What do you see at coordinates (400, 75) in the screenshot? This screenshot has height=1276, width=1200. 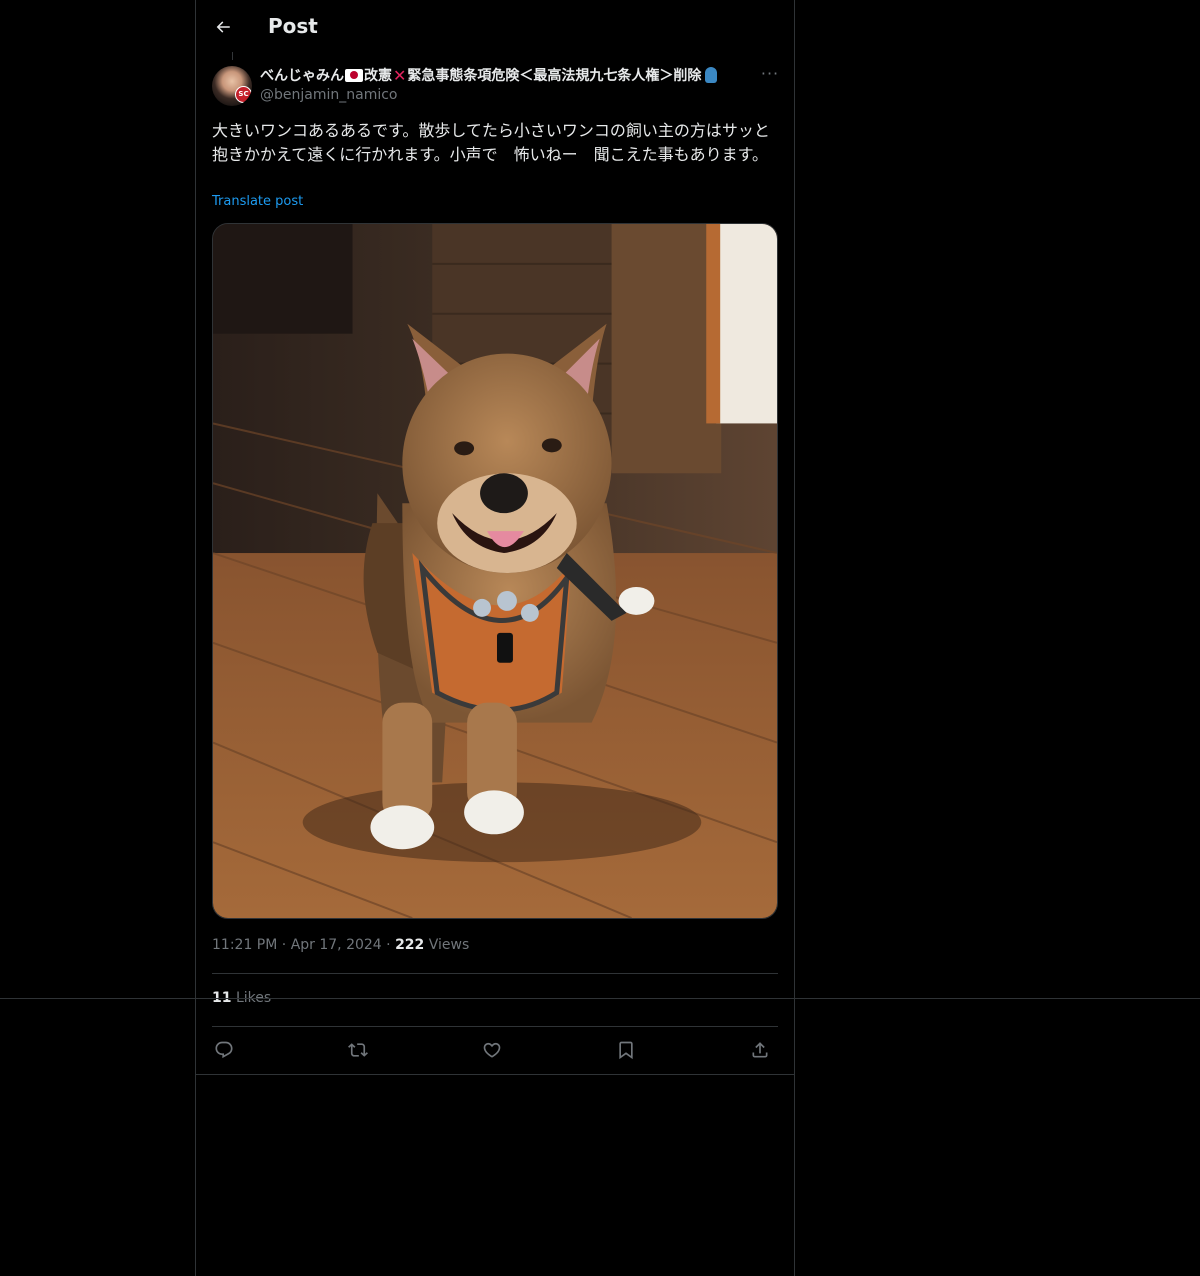 I see `cross-mark-icon: ✕` at bounding box center [400, 75].